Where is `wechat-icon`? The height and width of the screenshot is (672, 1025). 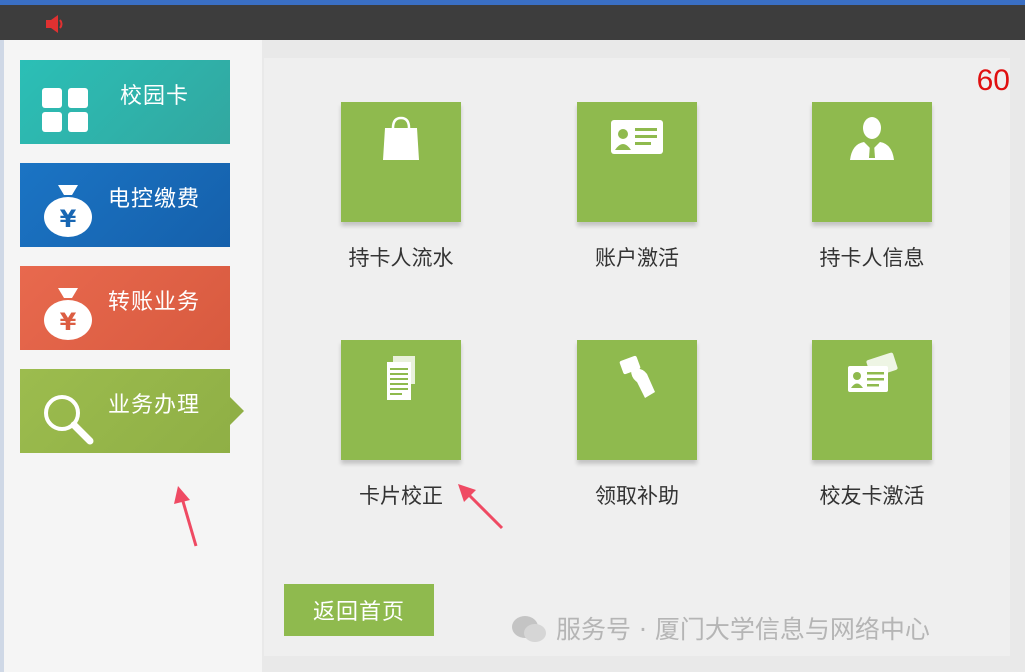
wechat-icon is located at coordinates (529, 629).